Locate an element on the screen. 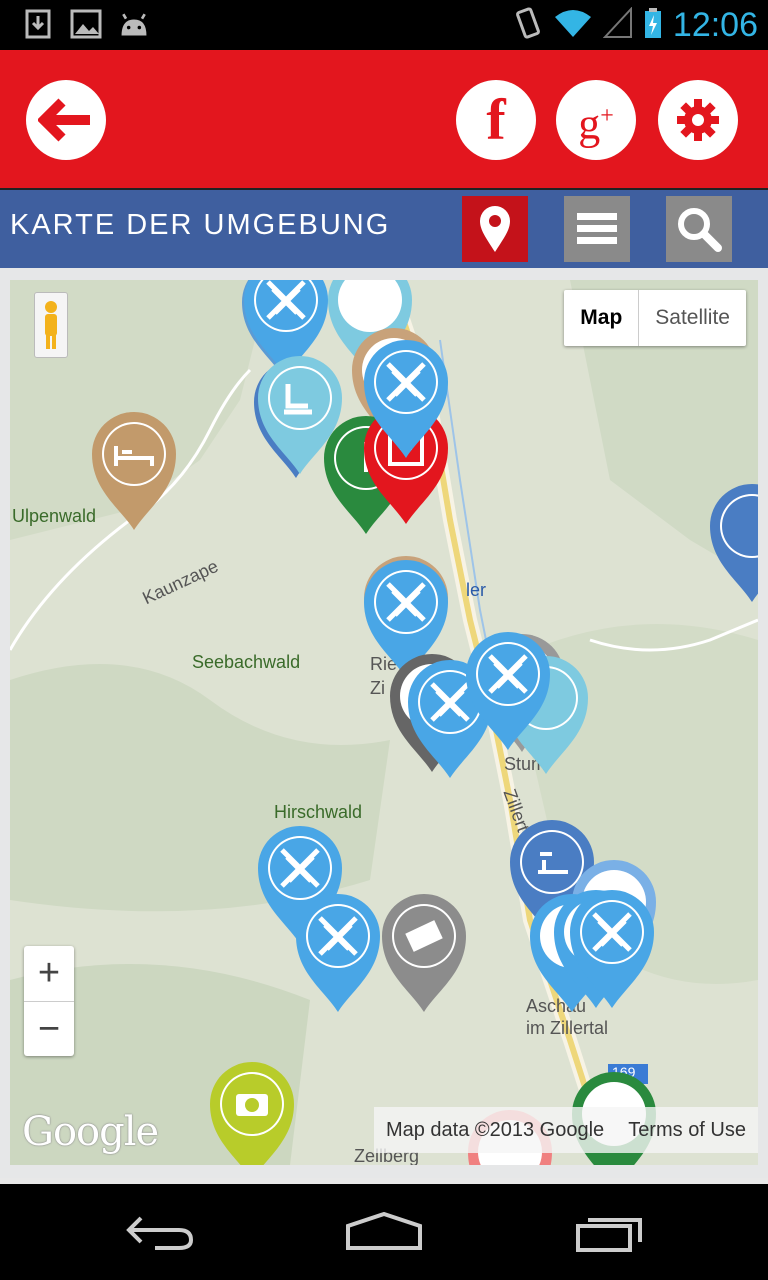 This screenshot has height=1280, width=768. street-view-pegman is located at coordinates (51, 325).